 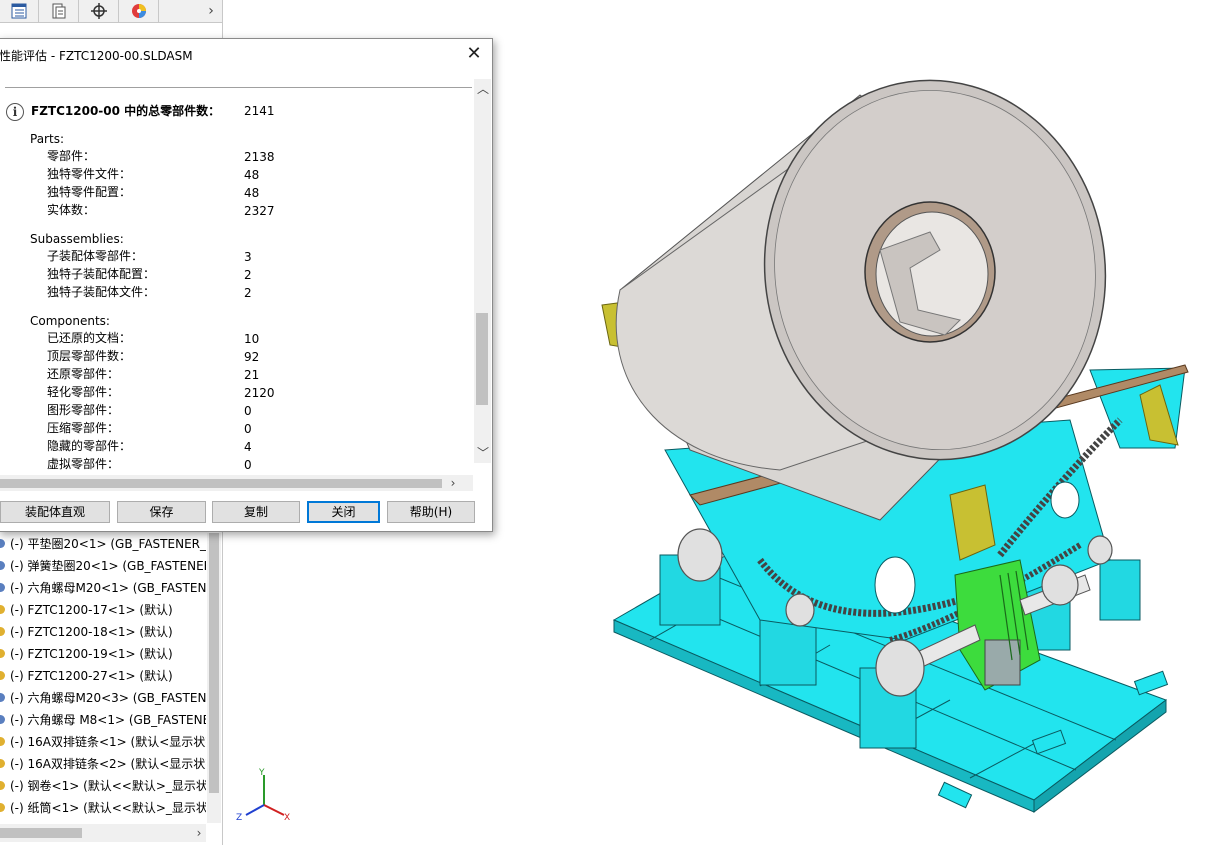 What do you see at coordinates (83, 428) in the screenshot?
I see `stat-label: 压缩零部件：` at bounding box center [83, 428].